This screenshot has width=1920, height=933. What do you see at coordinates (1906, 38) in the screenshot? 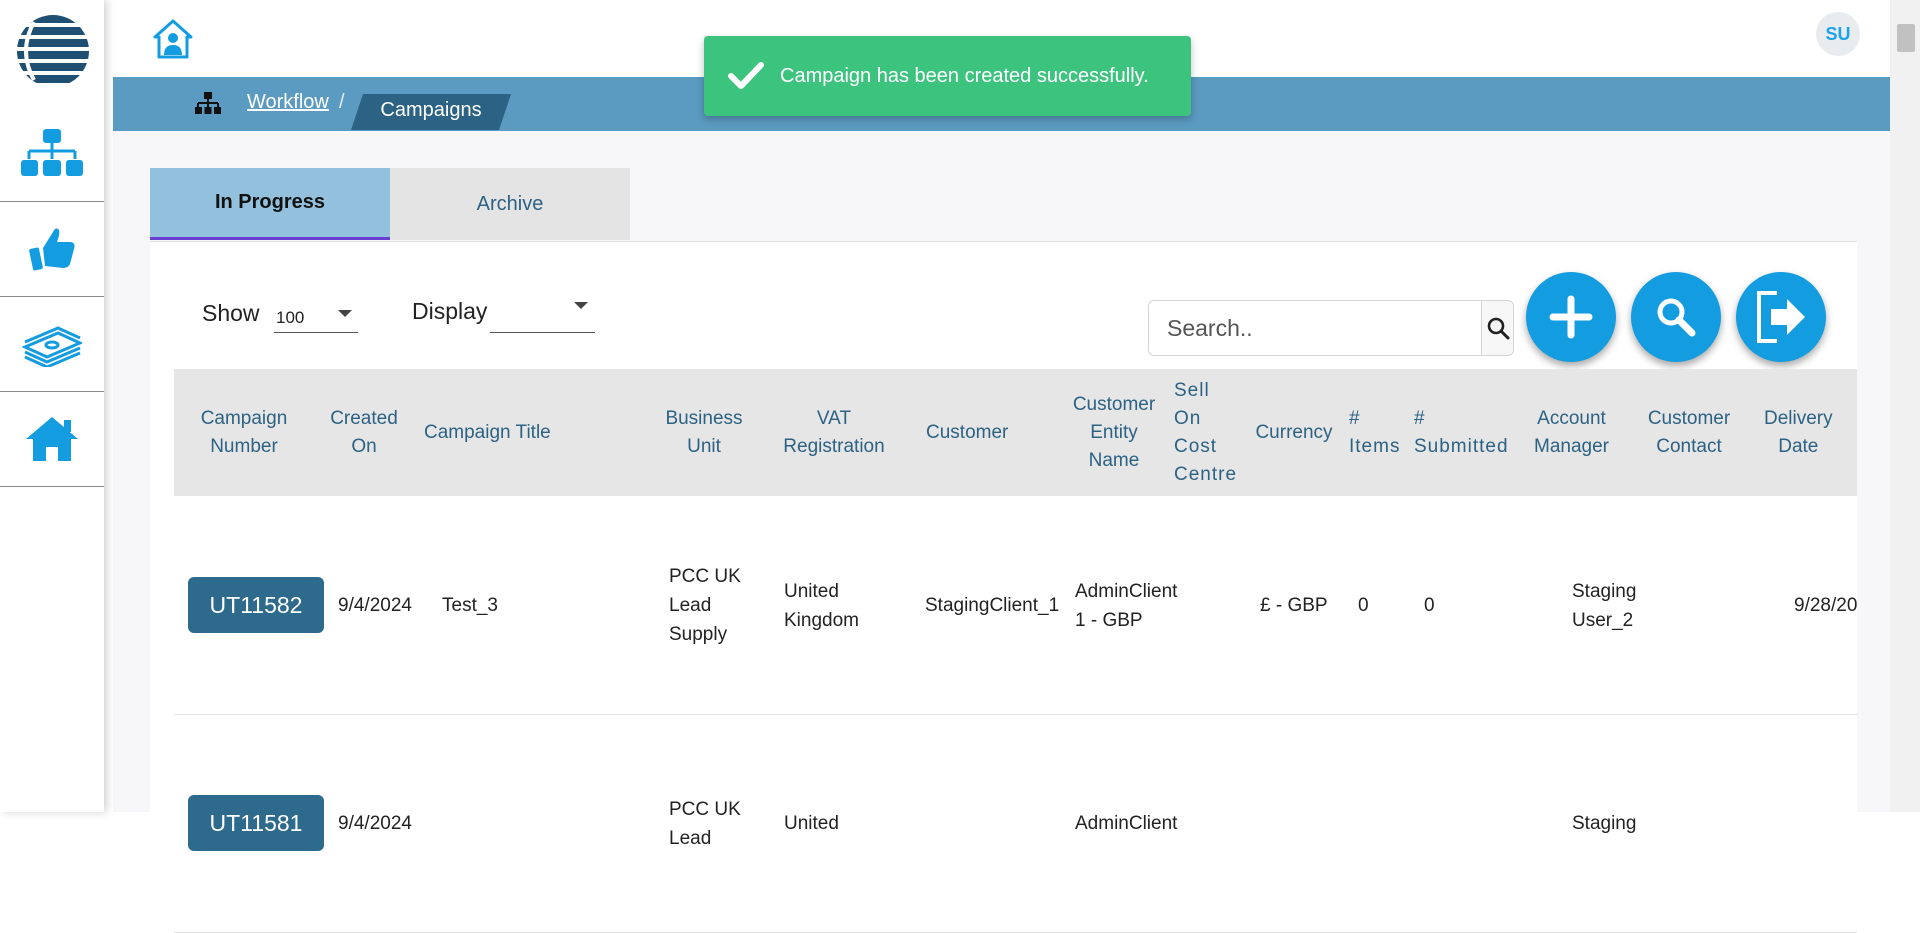
I see `scrollbar-thumb` at bounding box center [1906, 38].